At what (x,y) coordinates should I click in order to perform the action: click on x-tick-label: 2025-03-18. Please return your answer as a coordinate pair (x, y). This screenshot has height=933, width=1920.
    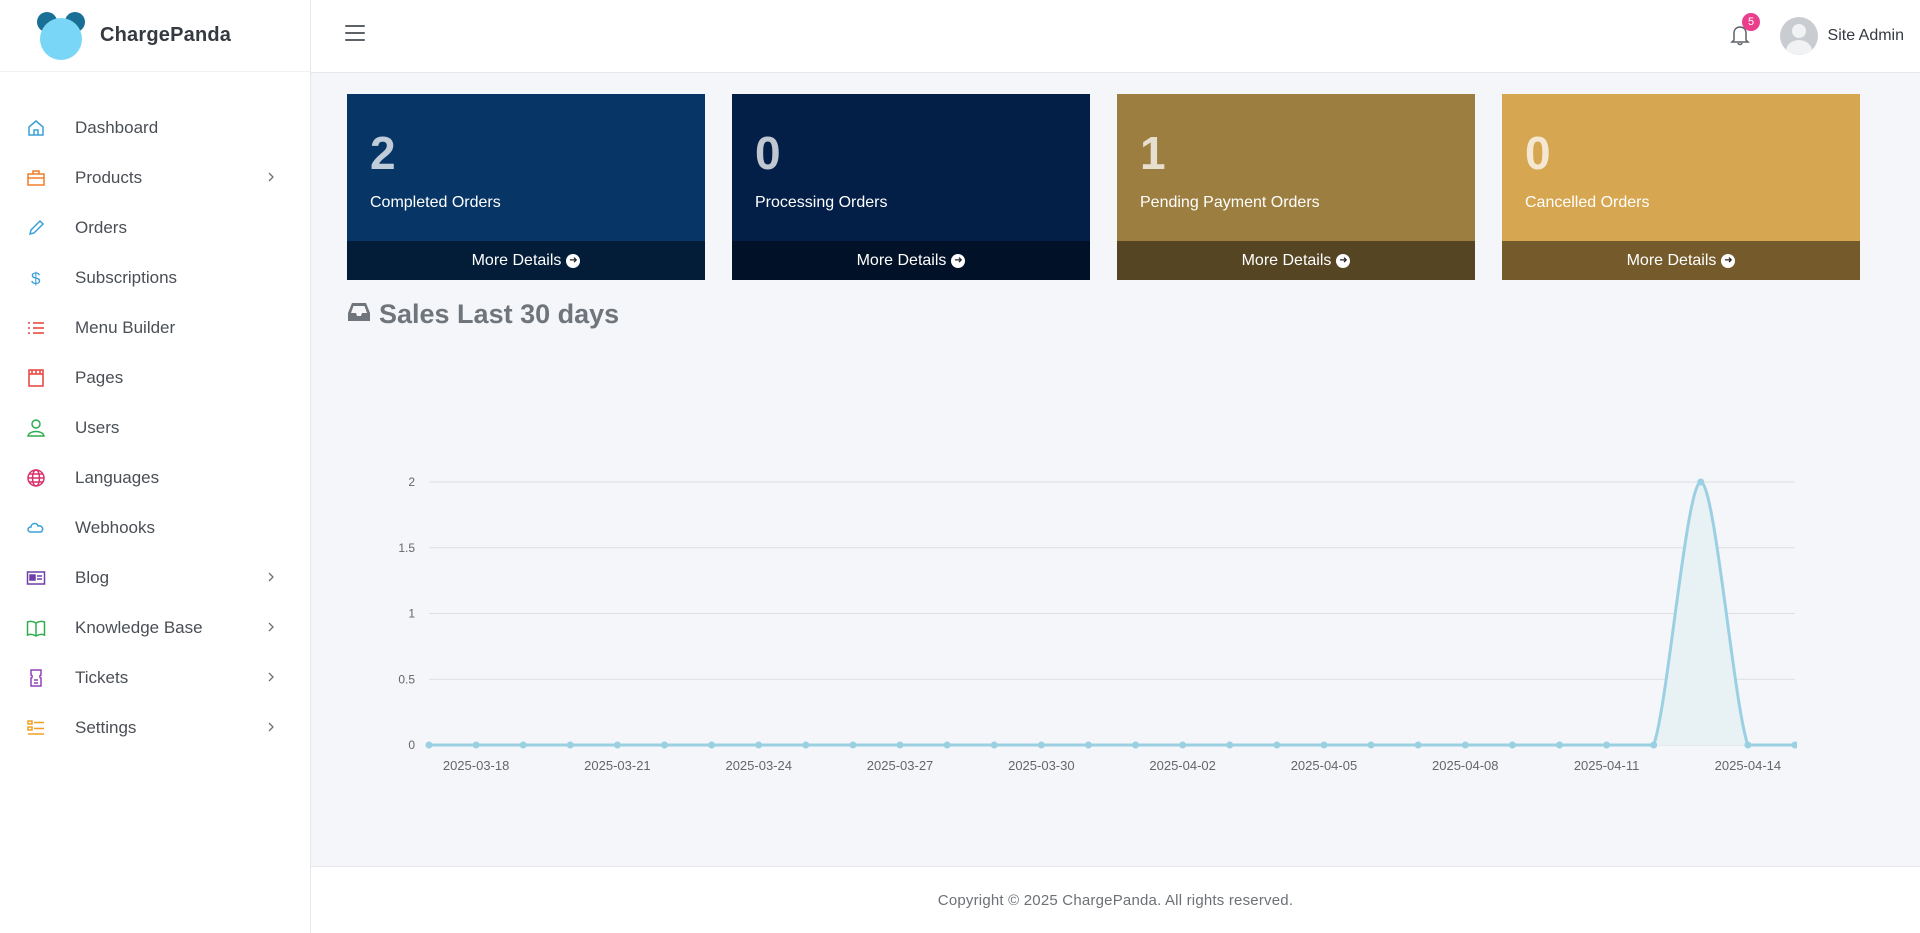
    Looking at the image, I should click on (476, 765).